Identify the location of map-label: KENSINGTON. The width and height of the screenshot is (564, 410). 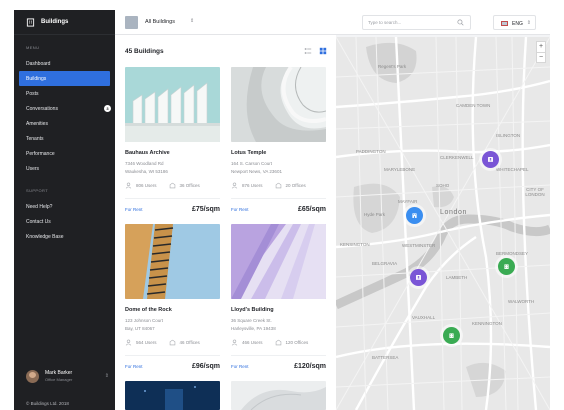
(355, 244).